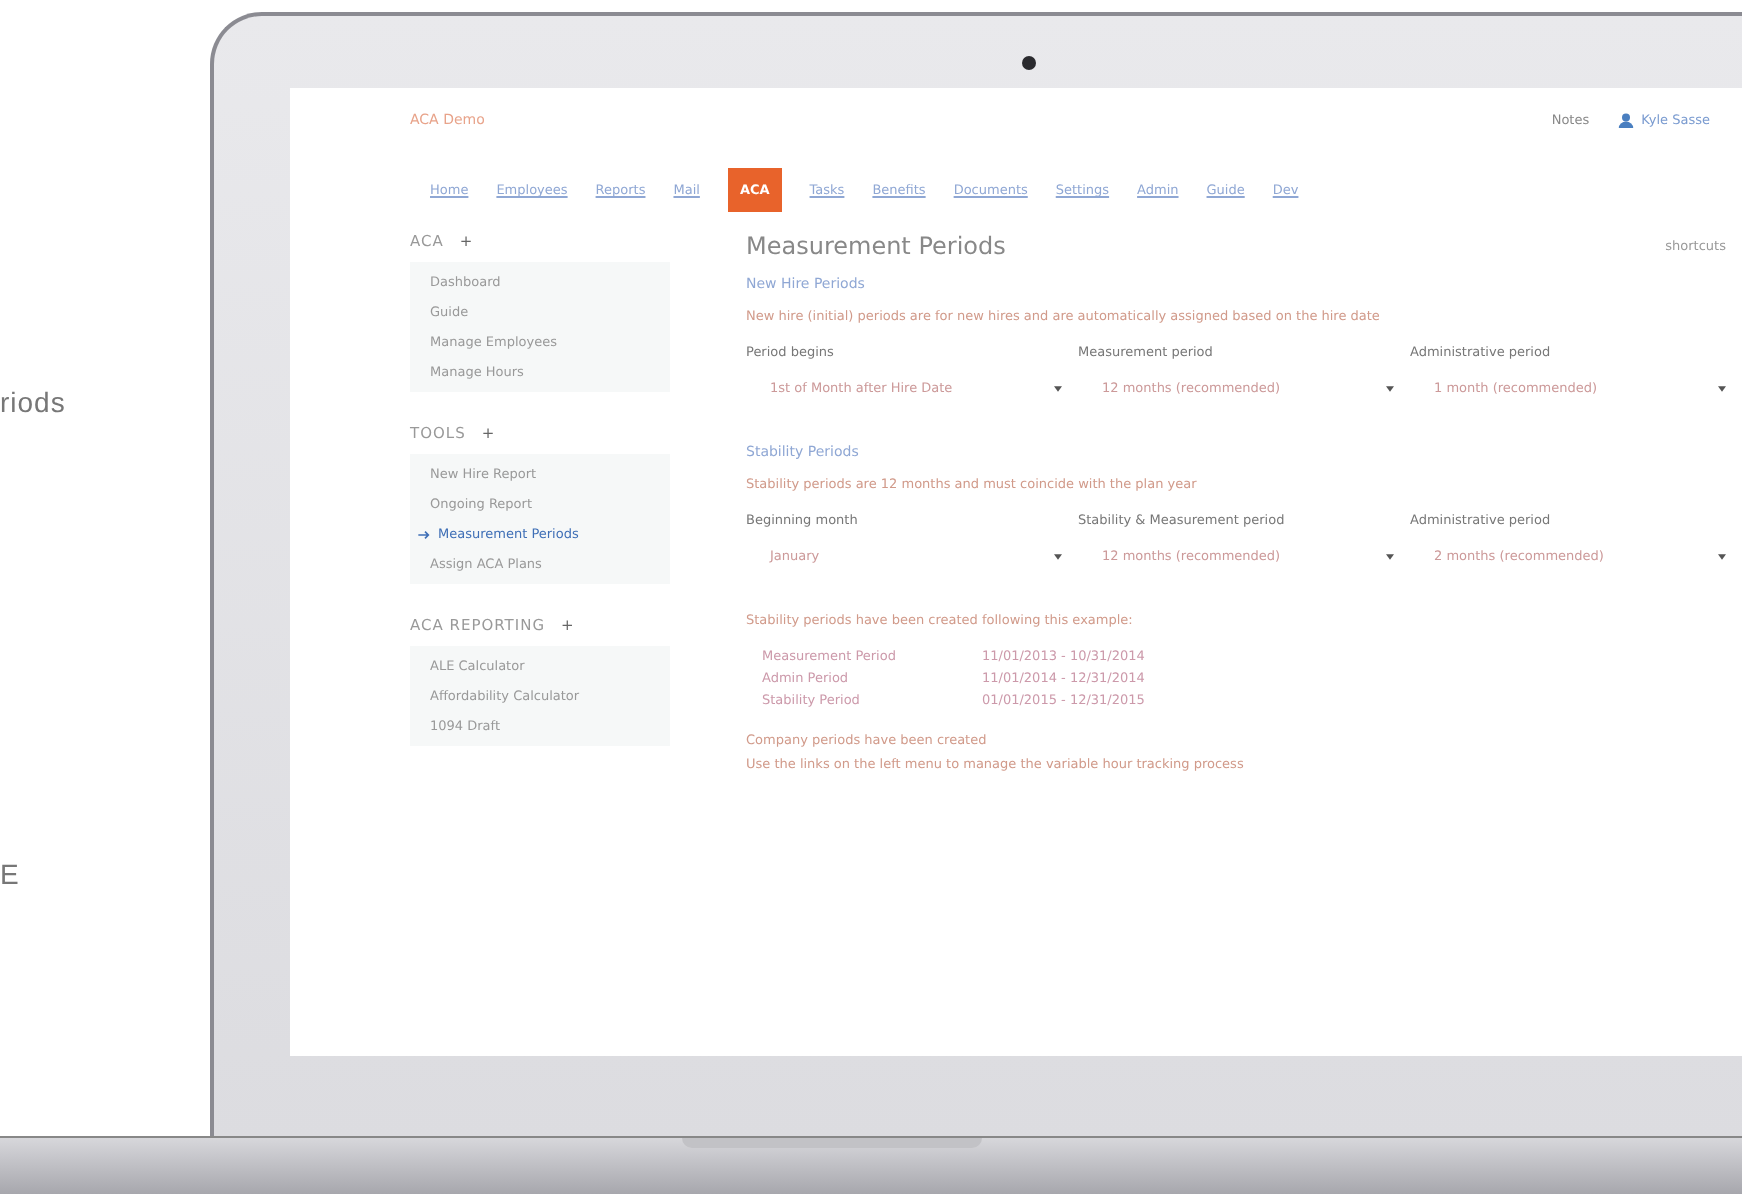 The image size is (1742, 1194). Describe the element at coordinates (1029, 63) in the screenshot. I see `camera-icon` at that location.